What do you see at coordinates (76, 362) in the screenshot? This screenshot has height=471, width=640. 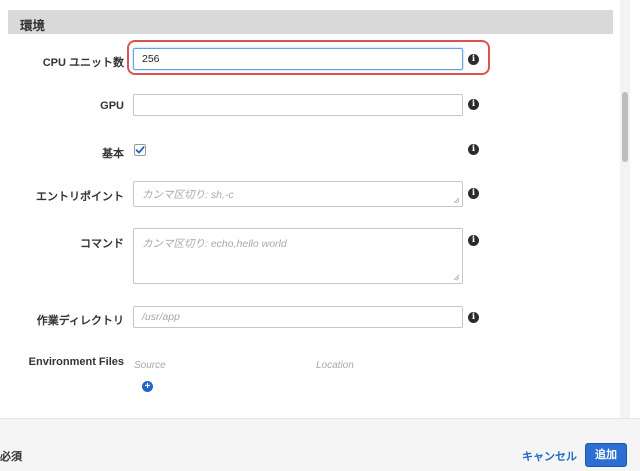 I see `environment-files-label: Environment Files` at bounding box center [76, 362].